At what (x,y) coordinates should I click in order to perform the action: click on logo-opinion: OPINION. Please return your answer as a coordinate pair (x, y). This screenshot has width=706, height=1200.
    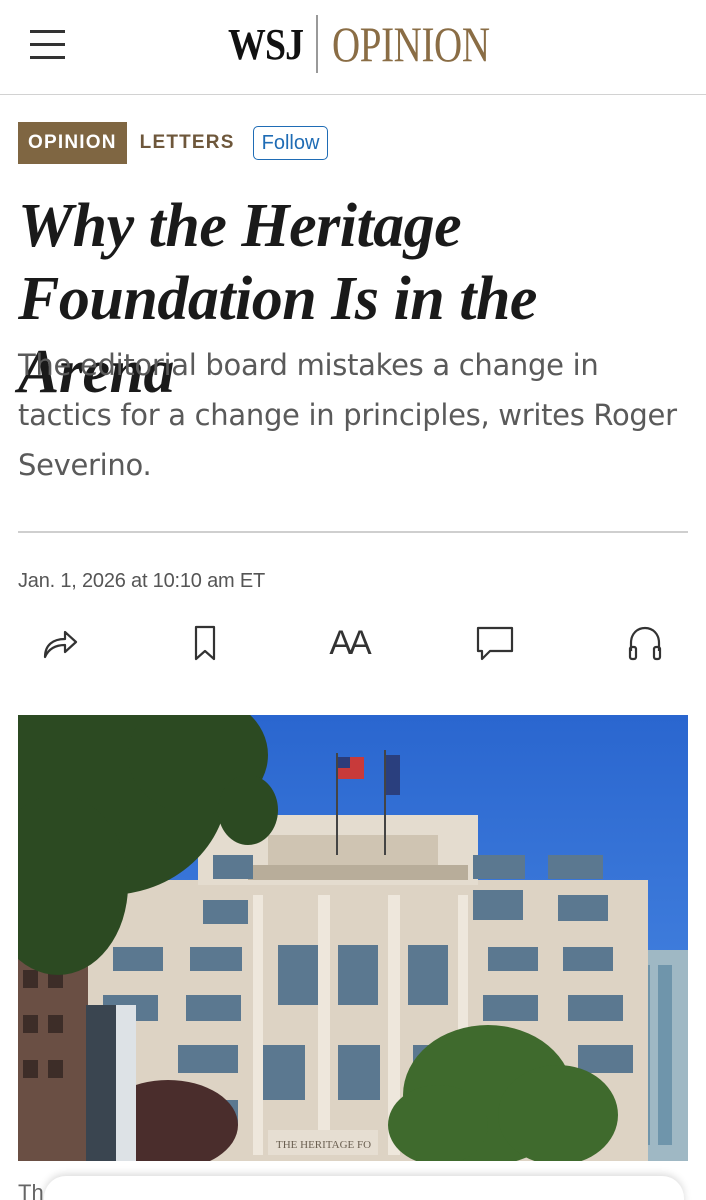
    Looking at the image, I should click on (410, 44).